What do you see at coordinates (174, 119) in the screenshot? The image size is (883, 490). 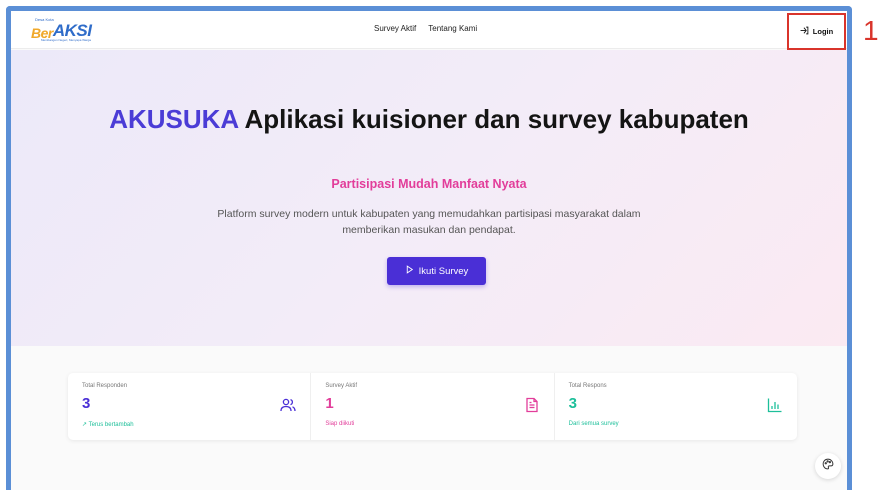 I see `hero-brand: AKUSUKA` at bounding box center [174, 119].